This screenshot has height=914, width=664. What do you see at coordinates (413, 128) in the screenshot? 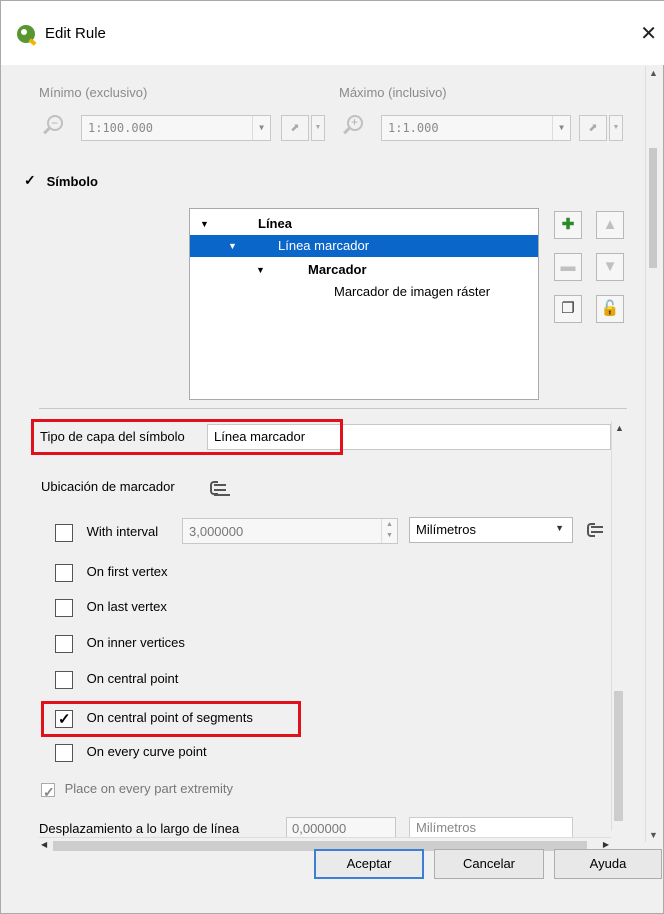
I see `max-scale-value: 1:1.000` at bounding box center [413, 128].